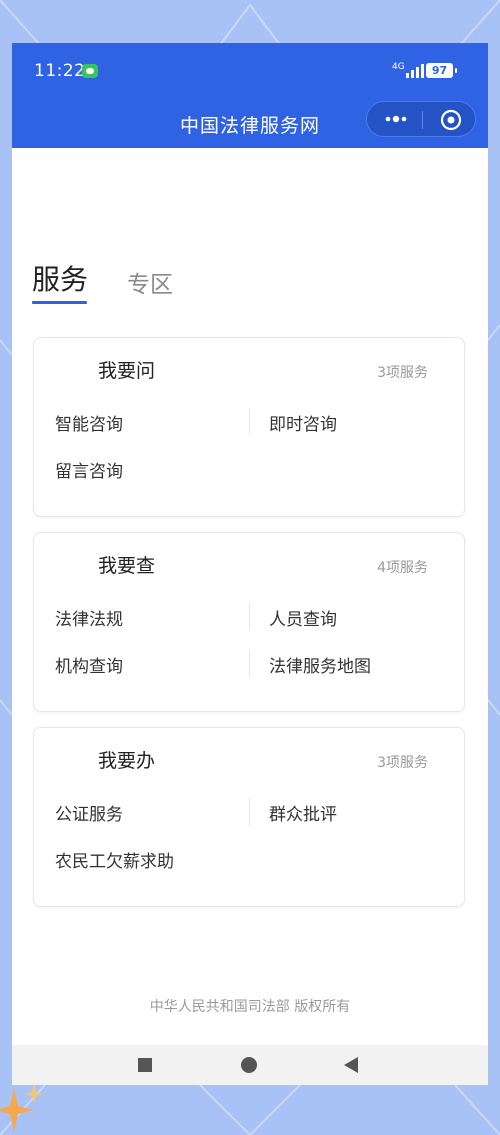  I want to click on close-capsule-icon, so click(451, 120).